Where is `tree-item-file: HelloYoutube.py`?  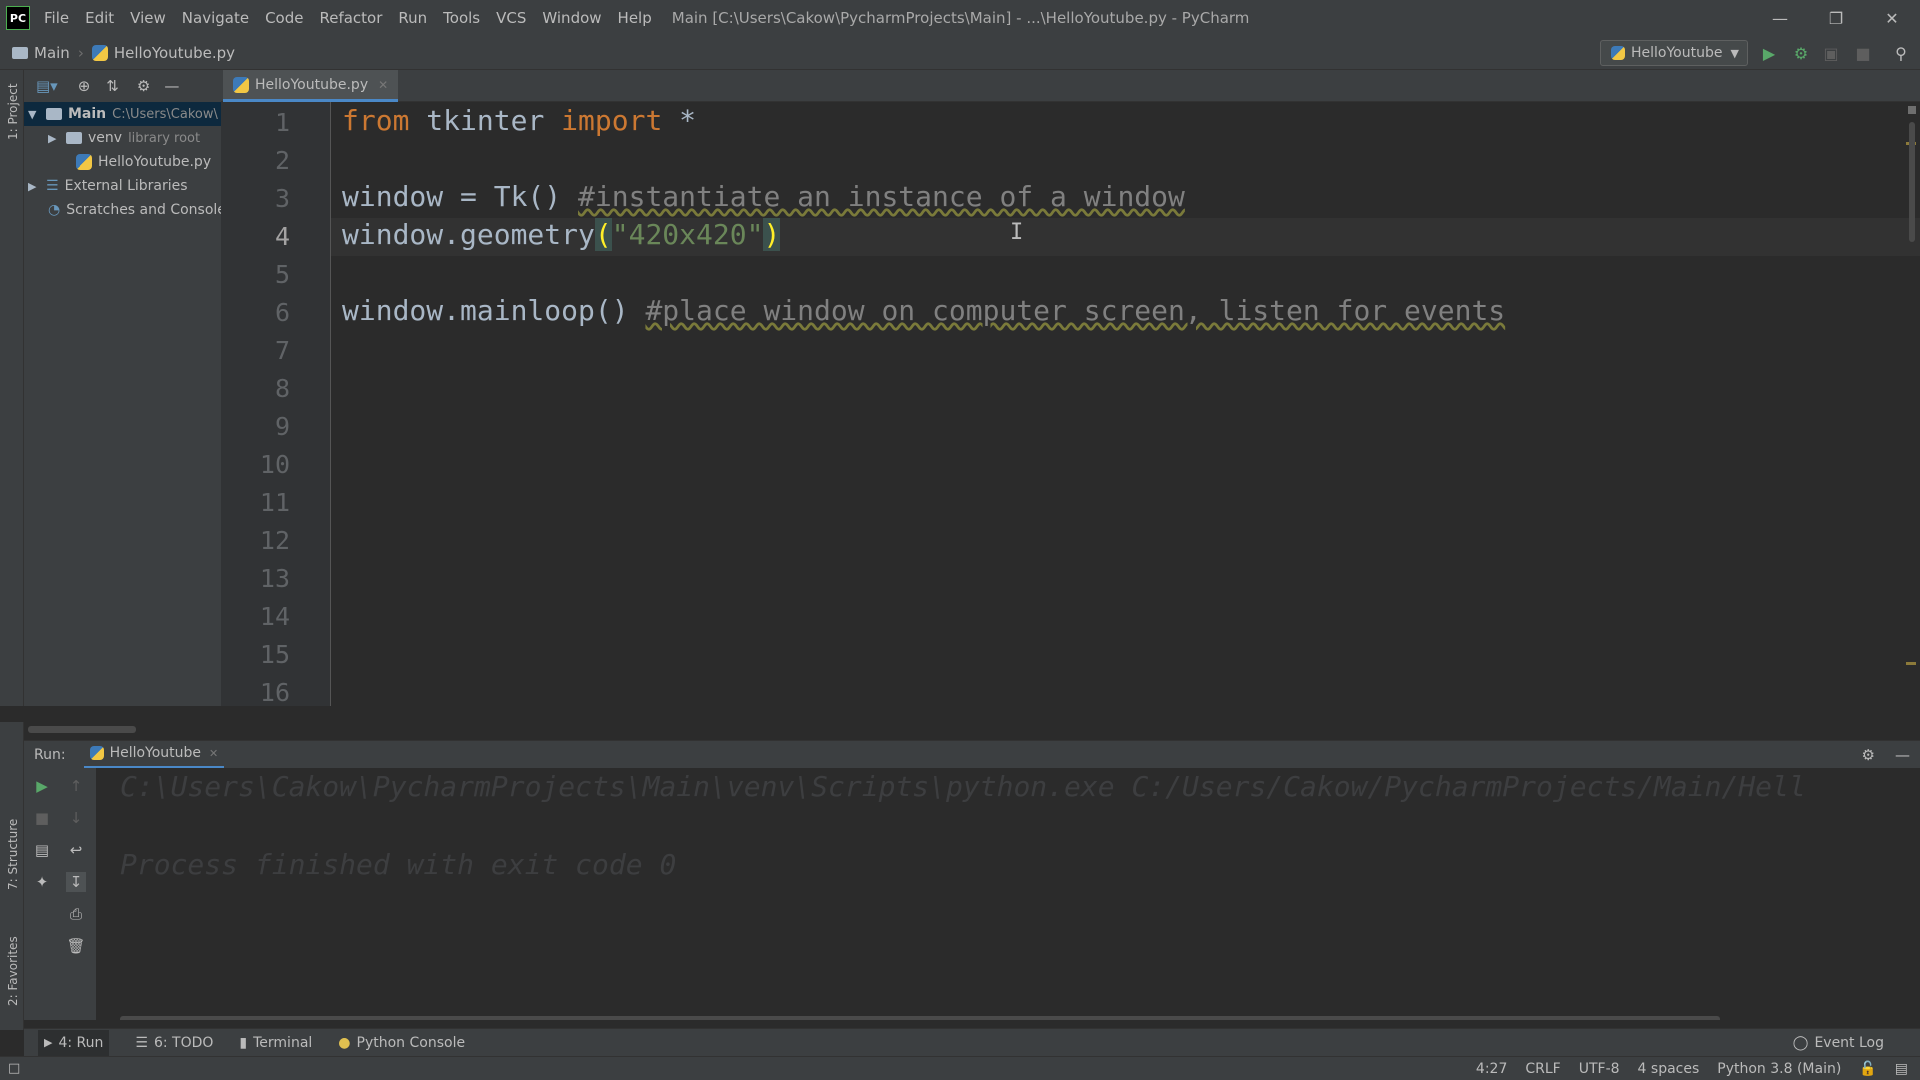 tree-item-file: HelloYoutube.py is located at coordinates (143, 162).